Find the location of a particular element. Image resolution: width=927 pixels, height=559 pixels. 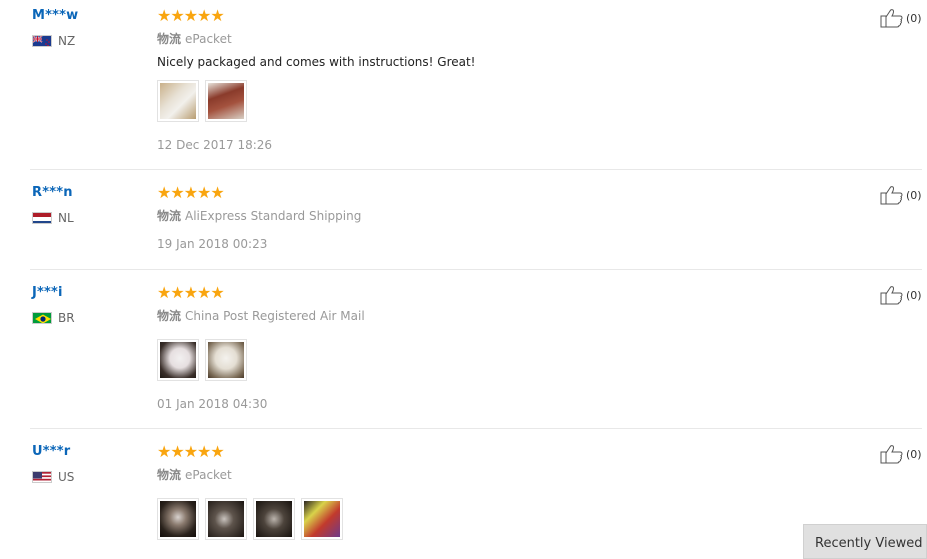

reviewer-name: M***w is located at coordinates (55, 15).